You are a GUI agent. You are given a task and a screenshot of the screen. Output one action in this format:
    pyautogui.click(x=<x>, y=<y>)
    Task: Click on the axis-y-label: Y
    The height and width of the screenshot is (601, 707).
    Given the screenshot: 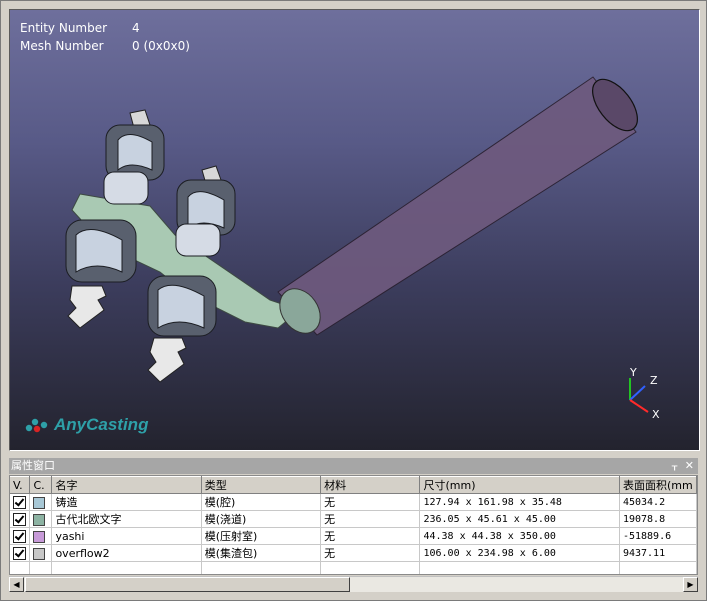 What is the action you would take?
    pyautogui.click(x=633, y=372)
    